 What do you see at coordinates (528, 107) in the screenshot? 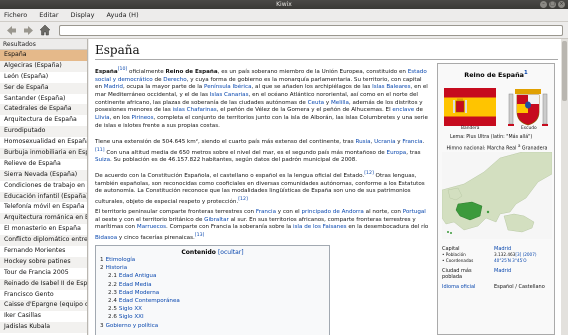
I see `coat-of-arms-image` at bounding box center [528, 107].